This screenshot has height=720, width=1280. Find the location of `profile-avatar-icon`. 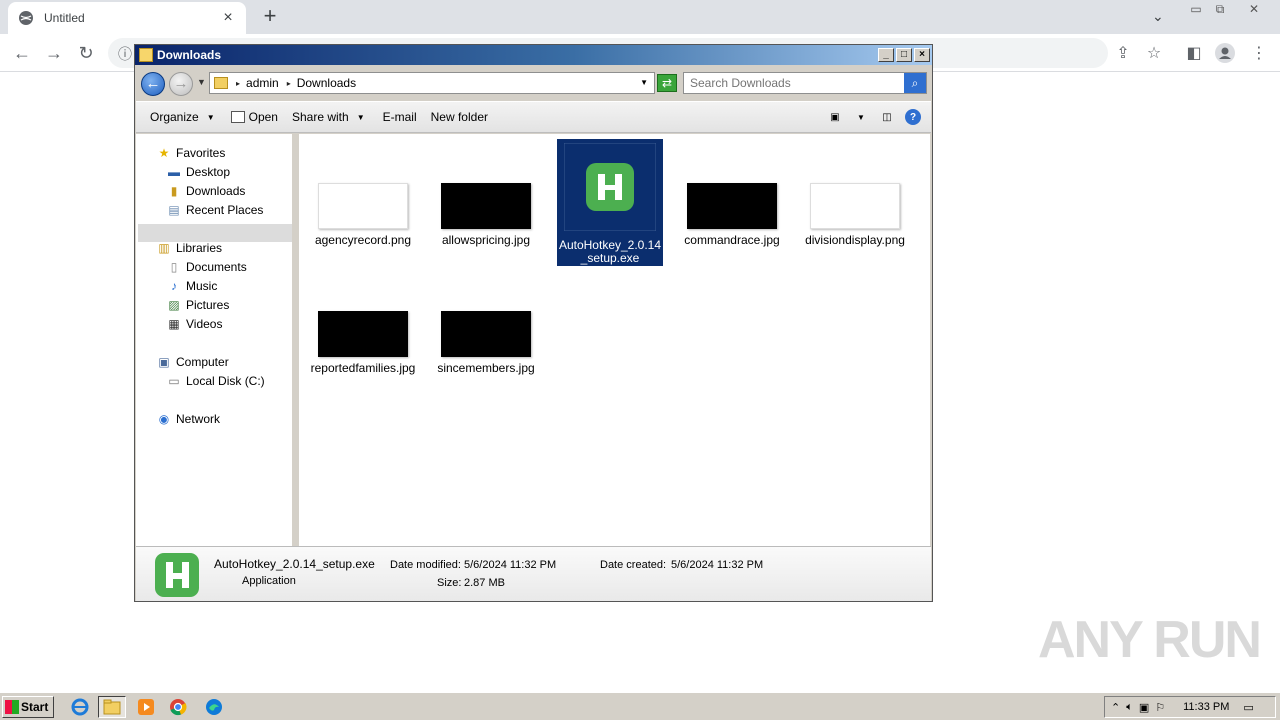

profile-avatar-icon is located at coordinates (1225, 53).